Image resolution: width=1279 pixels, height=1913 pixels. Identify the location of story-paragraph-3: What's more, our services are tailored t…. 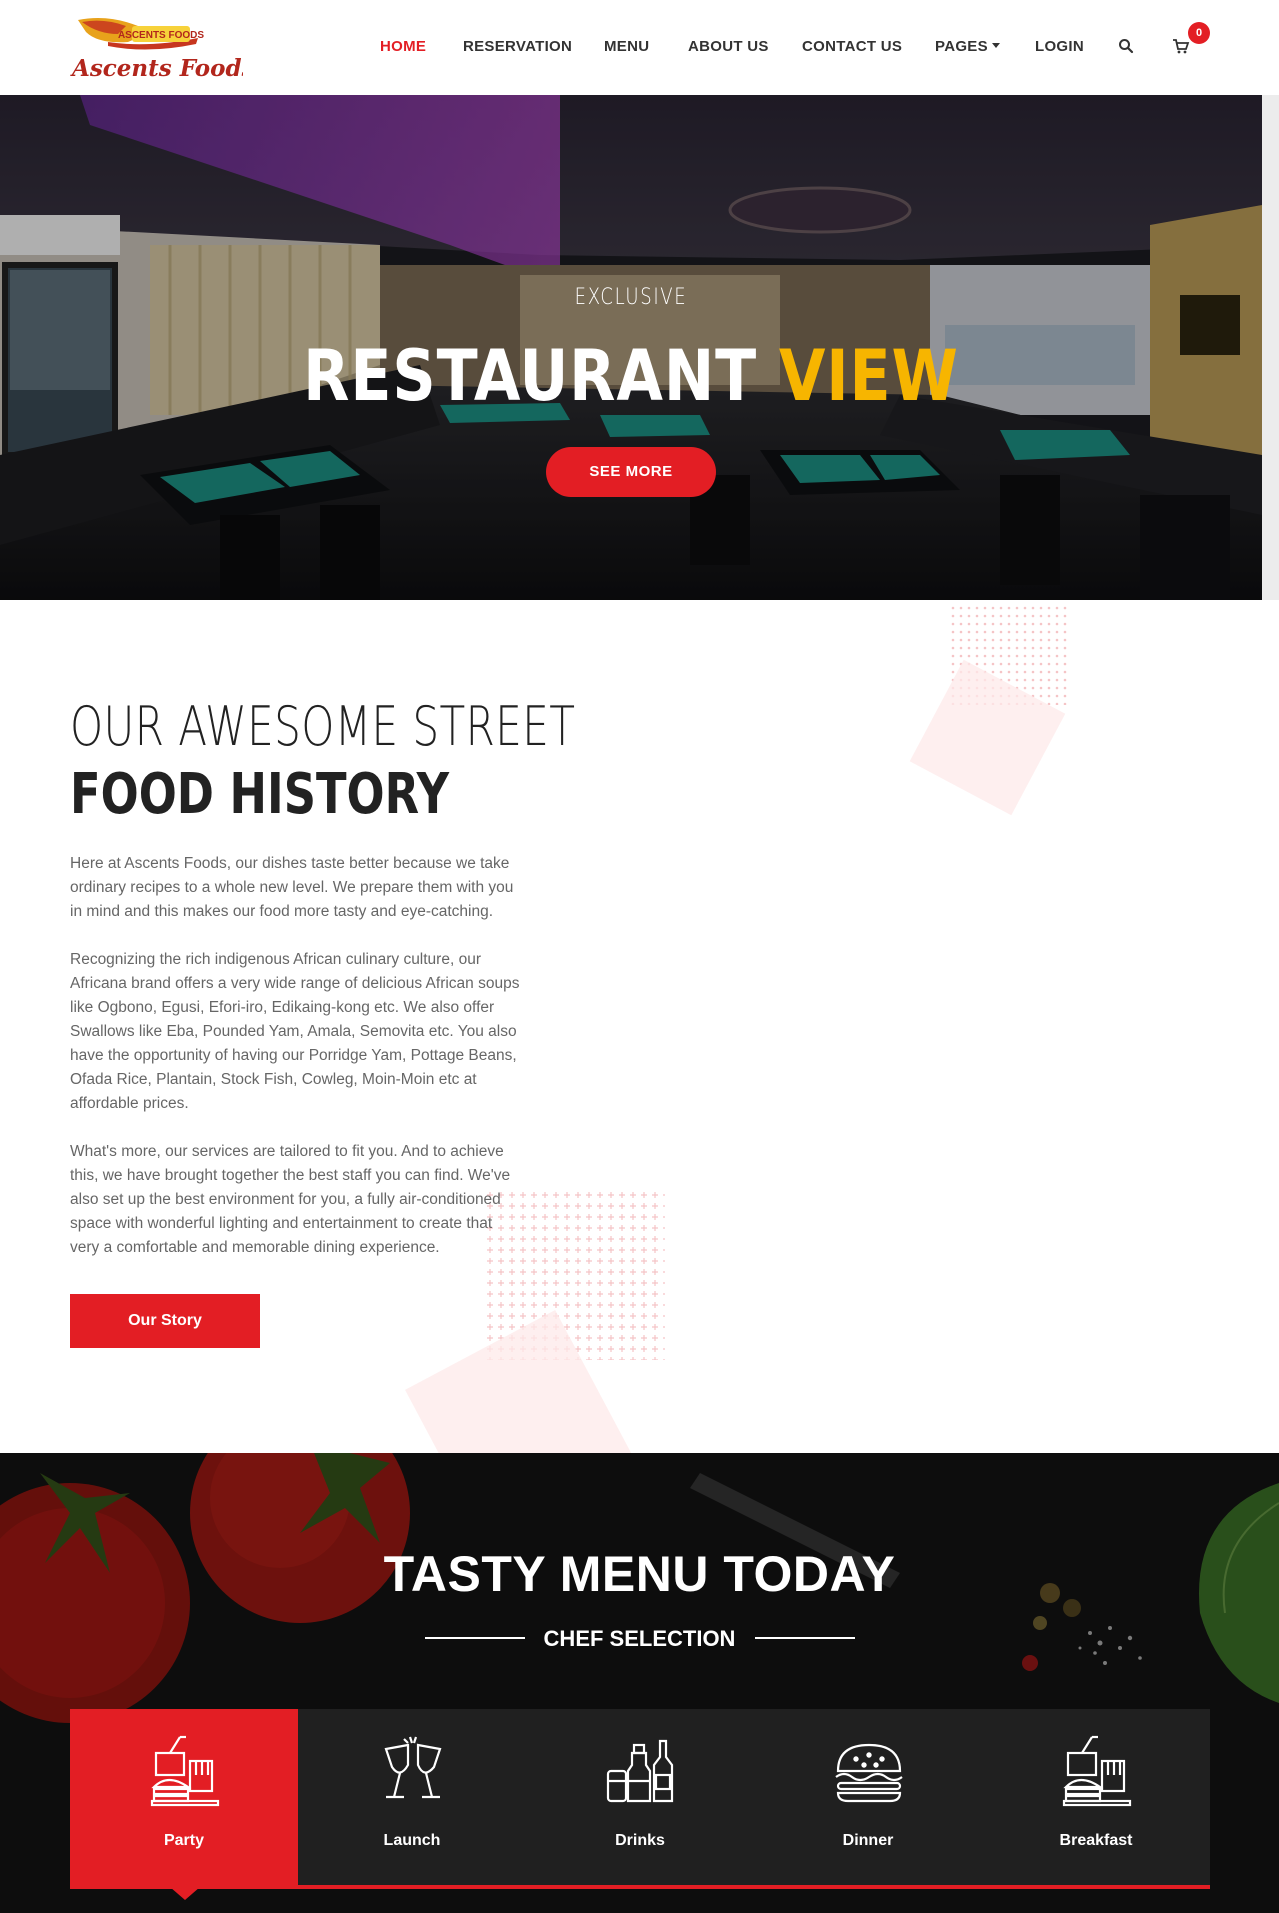
(290, 1199).